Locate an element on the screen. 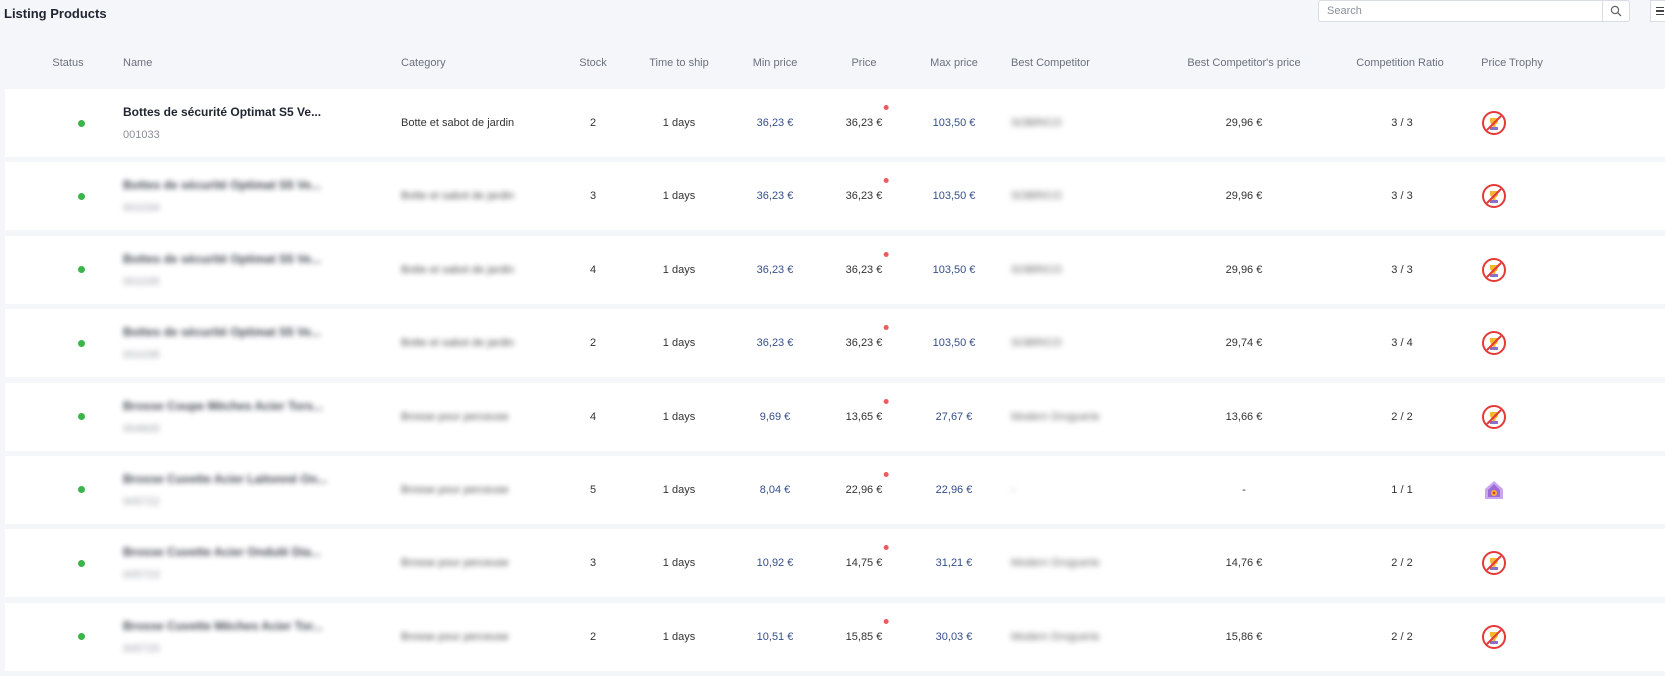  page-title: Listing Products is located at coordinates (55, 13).